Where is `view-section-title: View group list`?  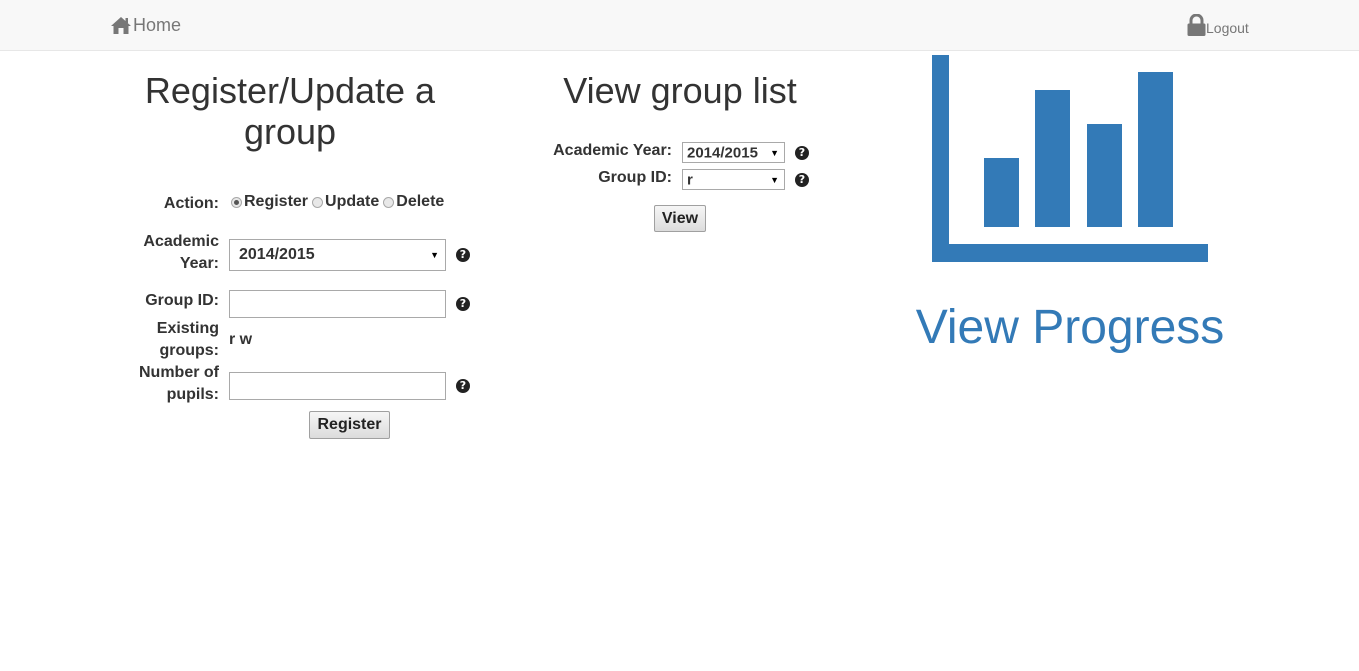 view-section-title: View group list is located at coordinates (680, 90).